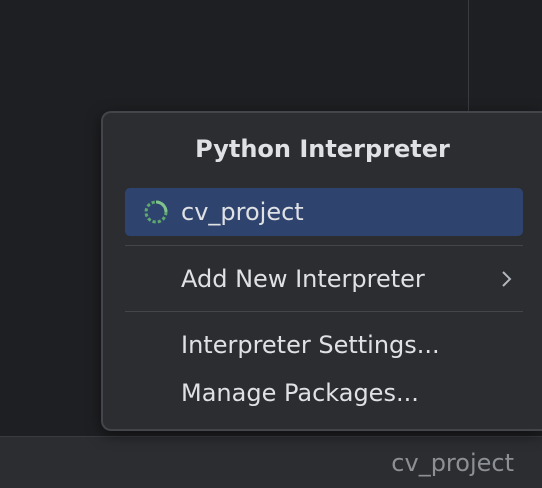  I want to click on interpreter-item-cv-project: cv_project, so click(324, 212).